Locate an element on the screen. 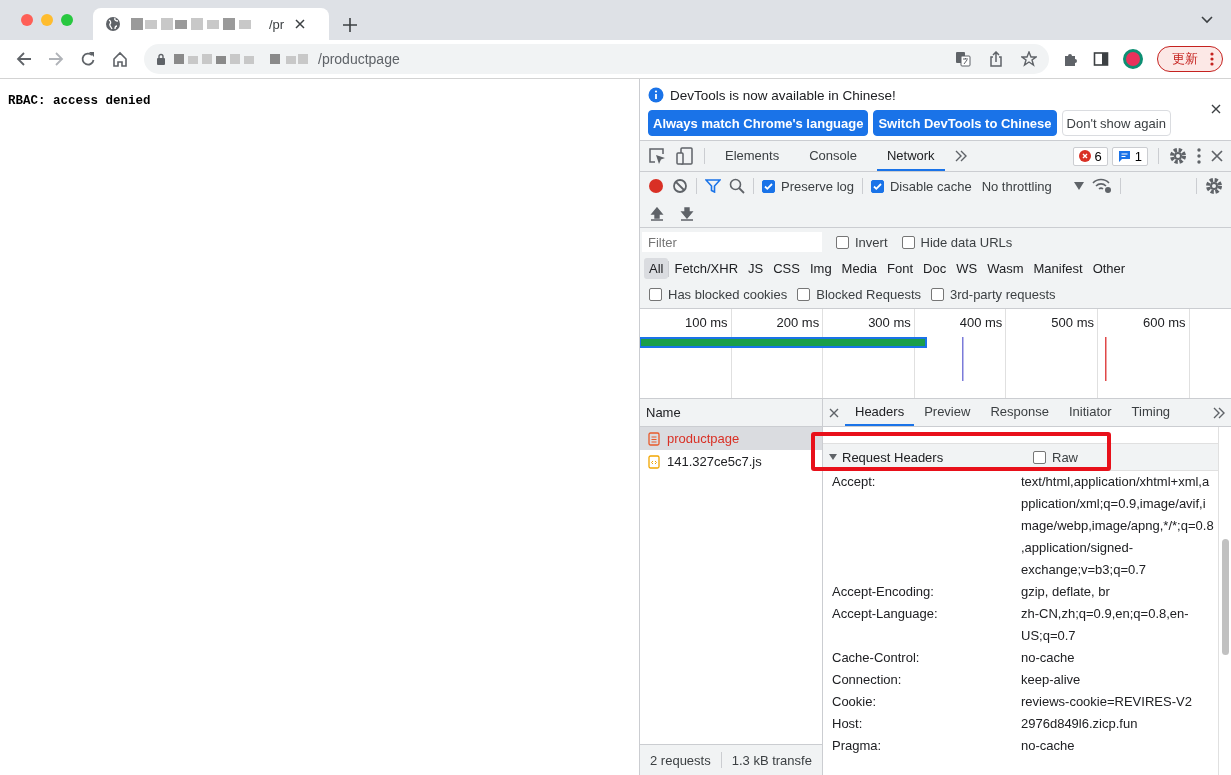  time-tick-label: 100 ms is located at coordinates (706, 322).